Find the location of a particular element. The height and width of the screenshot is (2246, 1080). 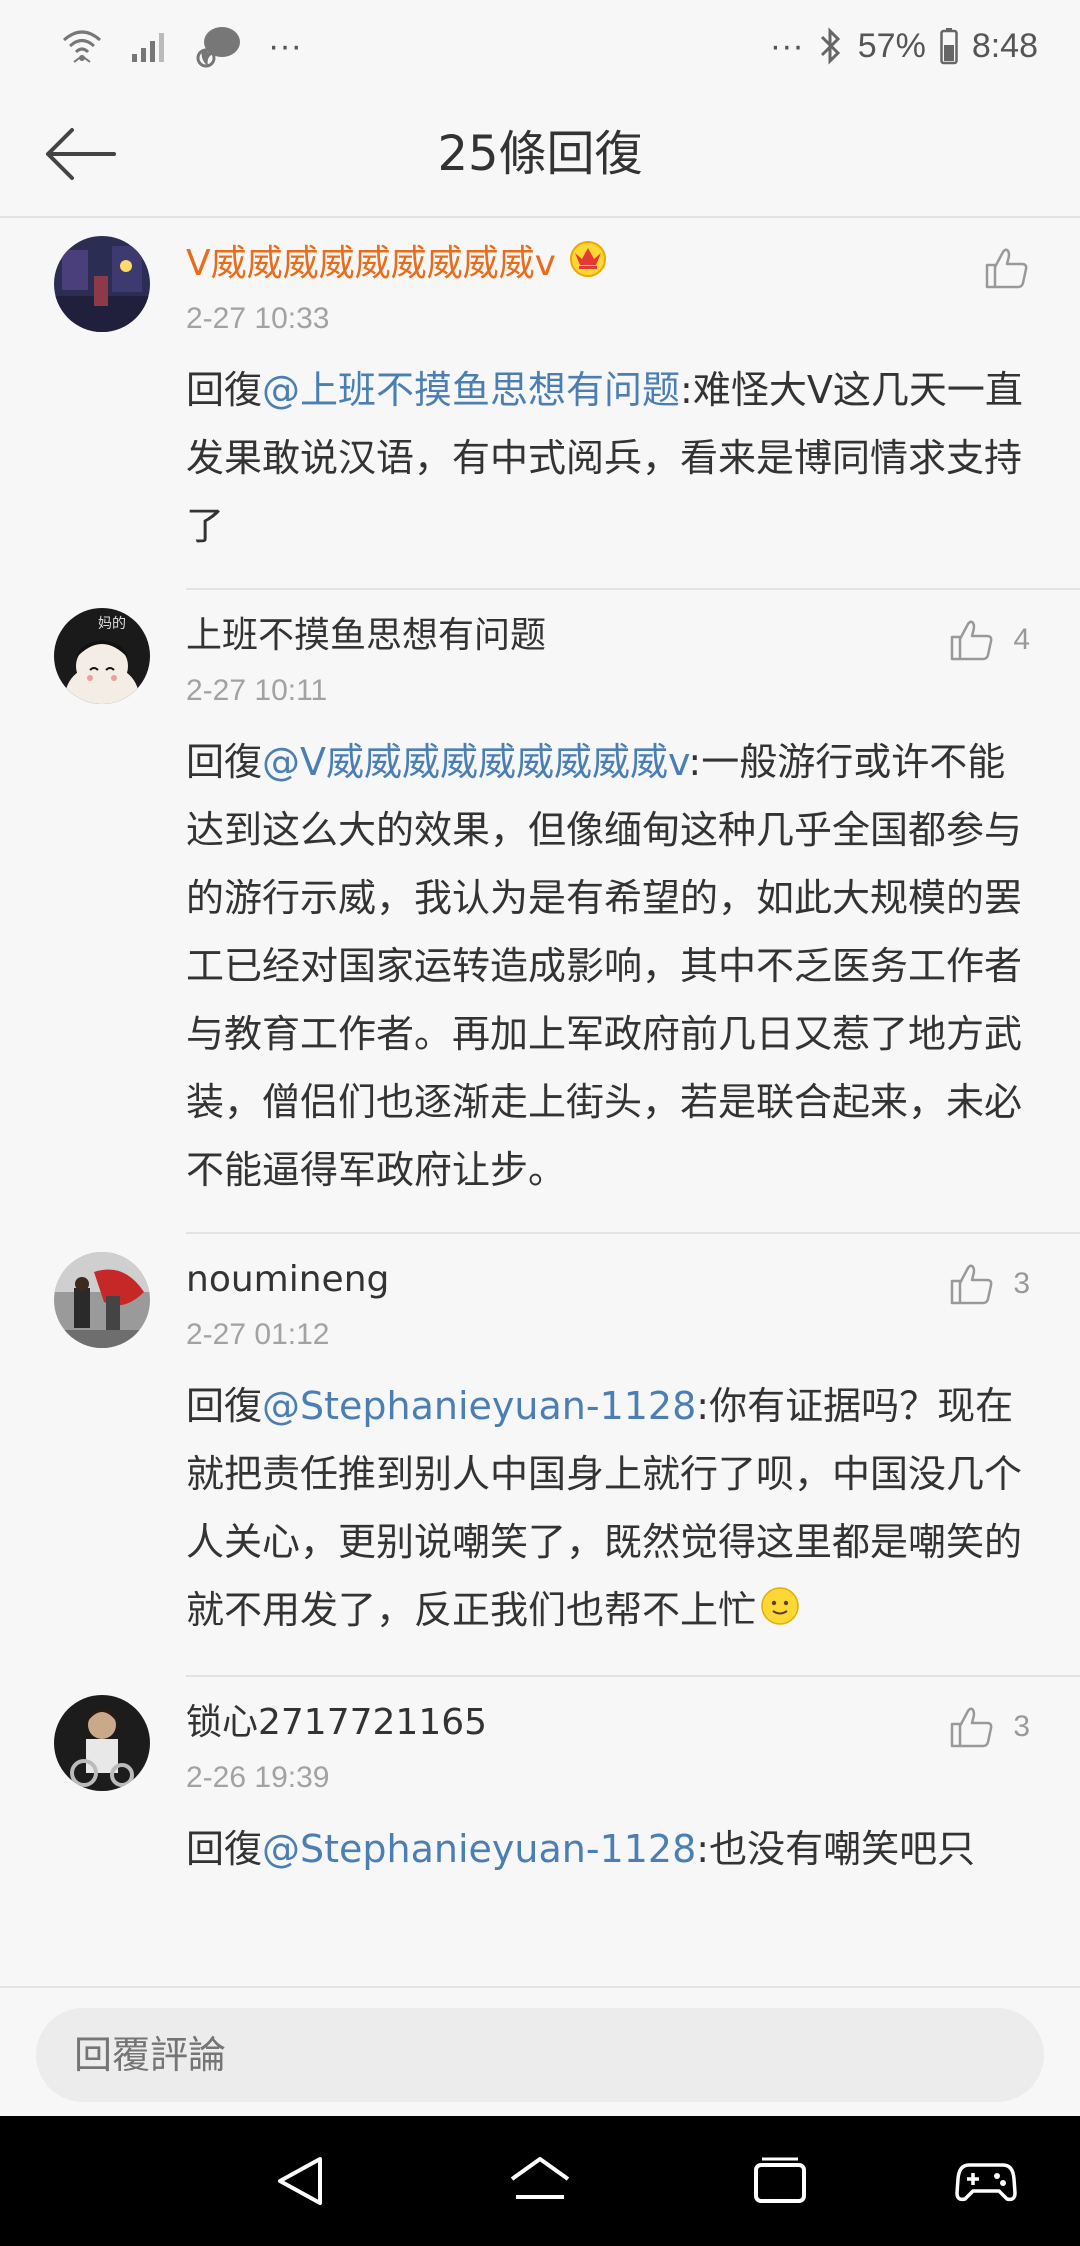

page-title: 25條回復 is located at coordinates (540, 154).